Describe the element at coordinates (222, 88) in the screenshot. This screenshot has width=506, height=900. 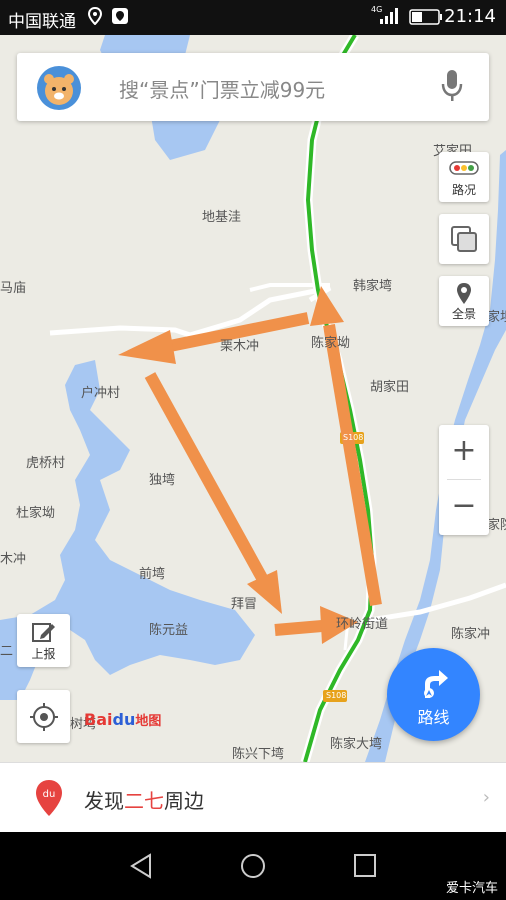
I see `search-input: 搜“景点”门票立减99元` at that location.